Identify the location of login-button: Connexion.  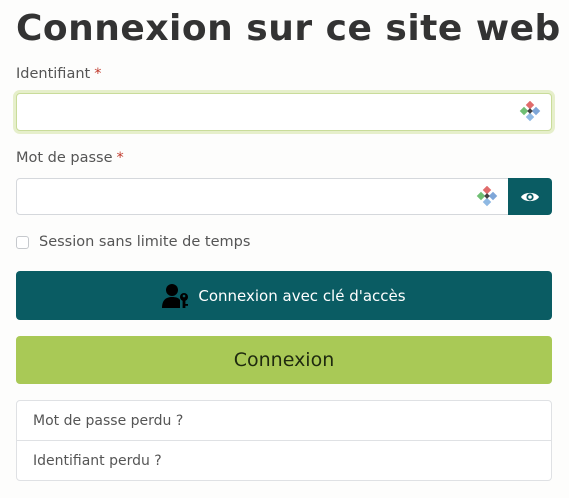
(284, 360).